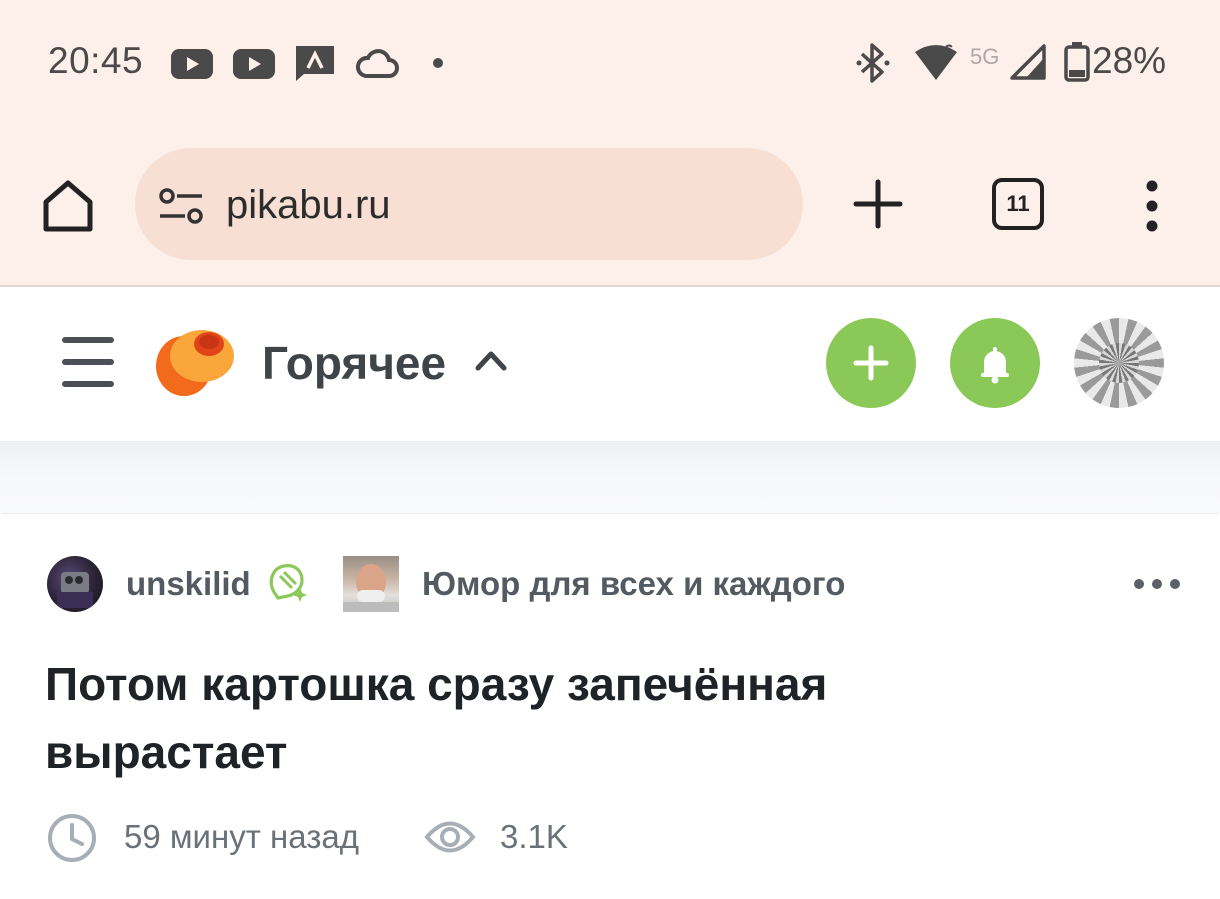 This screenshot has height=899, width=1220. What do you see at coordinates (377, 63) in the screenshot?
I see `cloud-icon` at bounding box center [377, 63].